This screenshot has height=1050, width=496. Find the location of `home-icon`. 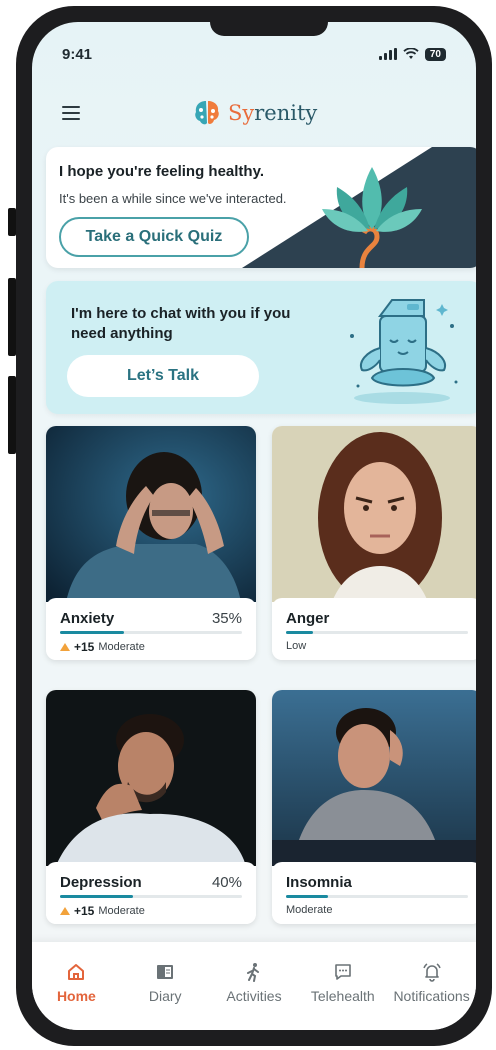

home-icon is located at coordinates (76, 972).